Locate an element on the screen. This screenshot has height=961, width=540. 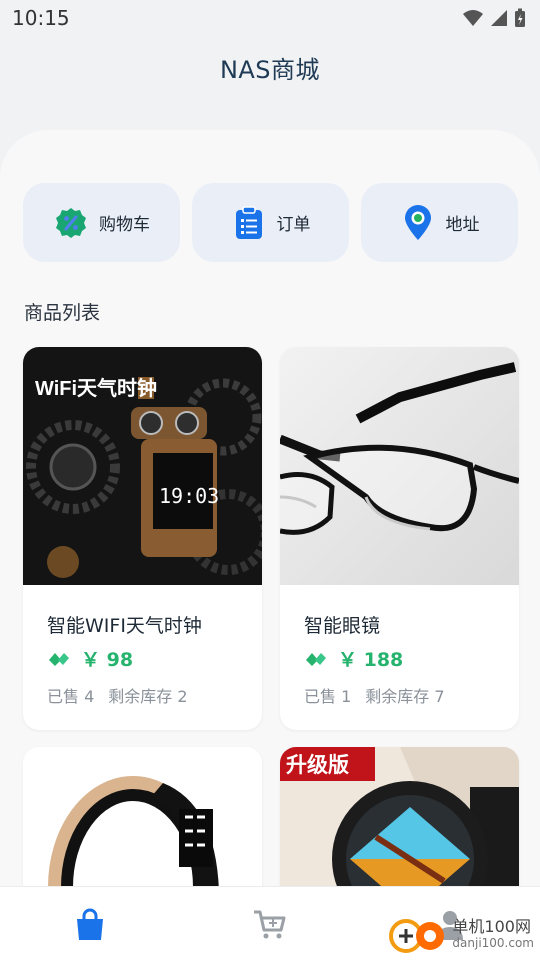
price-row: ￥ 98 is located at coordinates (90, 658).